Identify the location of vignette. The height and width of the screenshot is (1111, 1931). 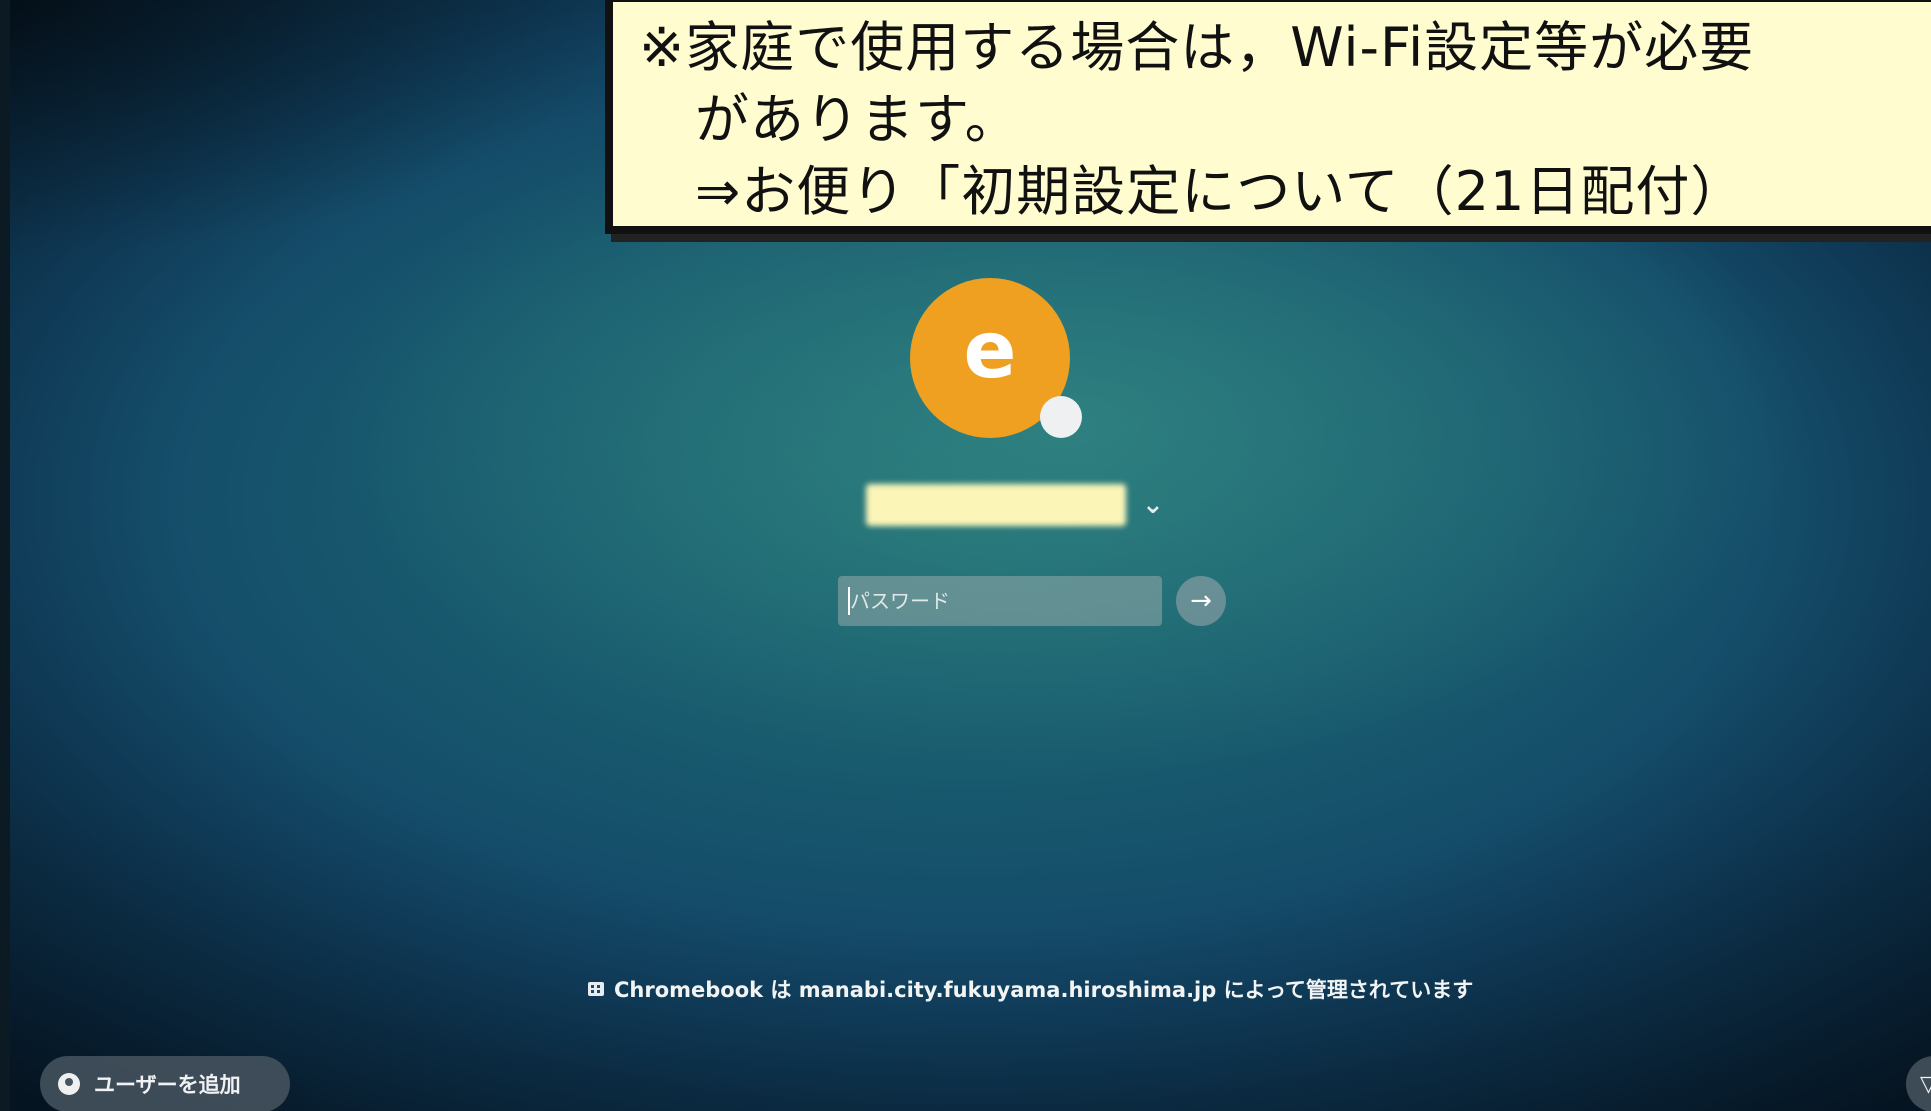
(320, 130).